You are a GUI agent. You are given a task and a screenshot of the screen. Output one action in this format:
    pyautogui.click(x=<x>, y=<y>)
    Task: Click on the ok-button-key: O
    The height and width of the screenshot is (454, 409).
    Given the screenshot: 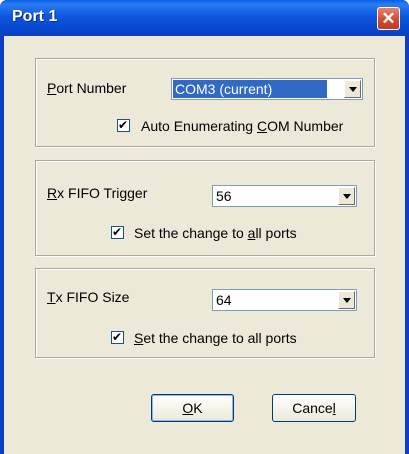 What is the action you would take?
    pyautogui.click(x=188, y=408)
    